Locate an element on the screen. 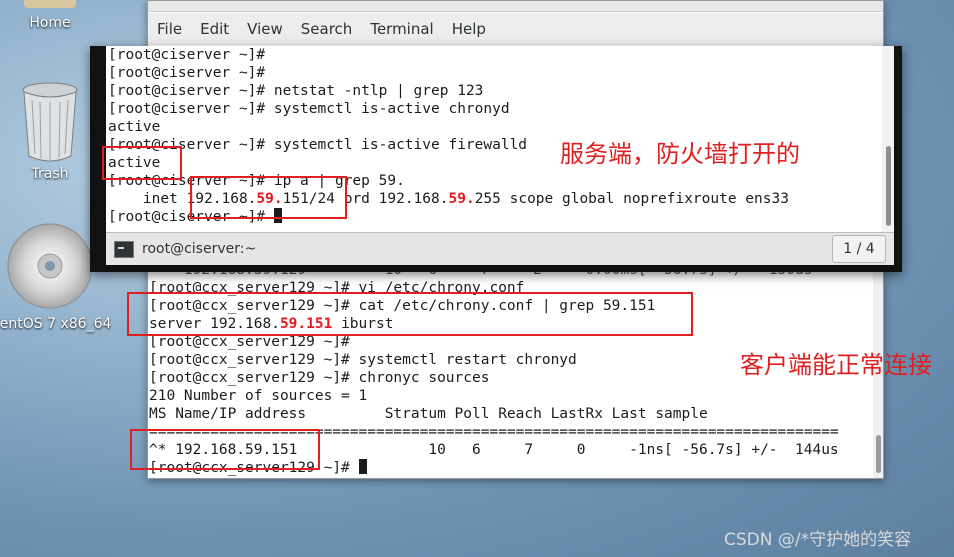 The height and width of the screenshot is (557, 954). terminal-line: [root@ccx_server129 ~]# chronyc sources is located at coordinates (319, 378).